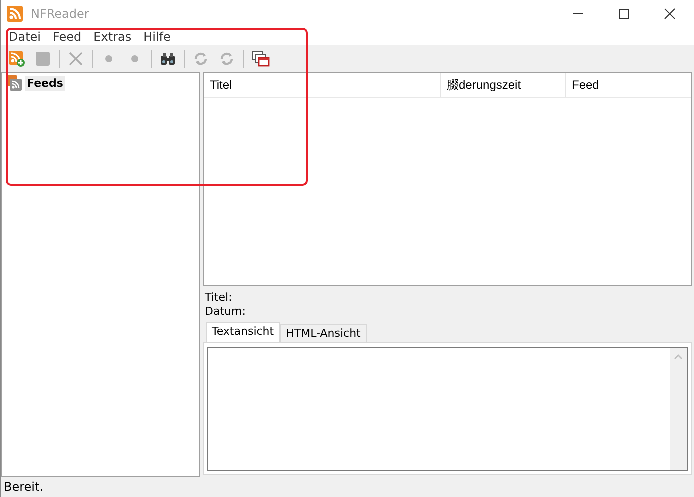 This screenshot has width=694, height=497. Describe the element at coordinates (678, 409) in the screenshot. I see `scrollbar` at that location.